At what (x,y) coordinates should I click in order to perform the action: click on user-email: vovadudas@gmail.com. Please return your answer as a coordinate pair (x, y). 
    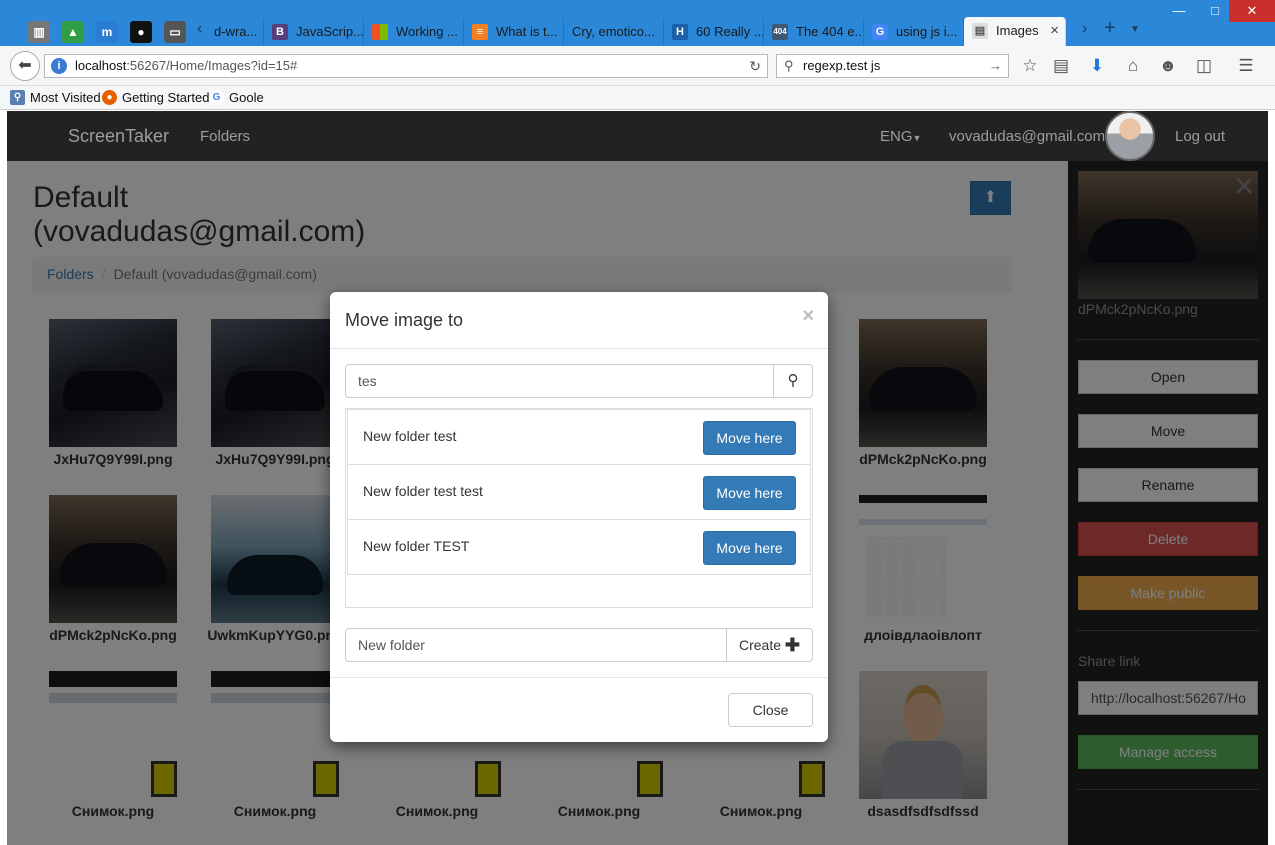
    Looking at the image, I should click on (1027, 136).